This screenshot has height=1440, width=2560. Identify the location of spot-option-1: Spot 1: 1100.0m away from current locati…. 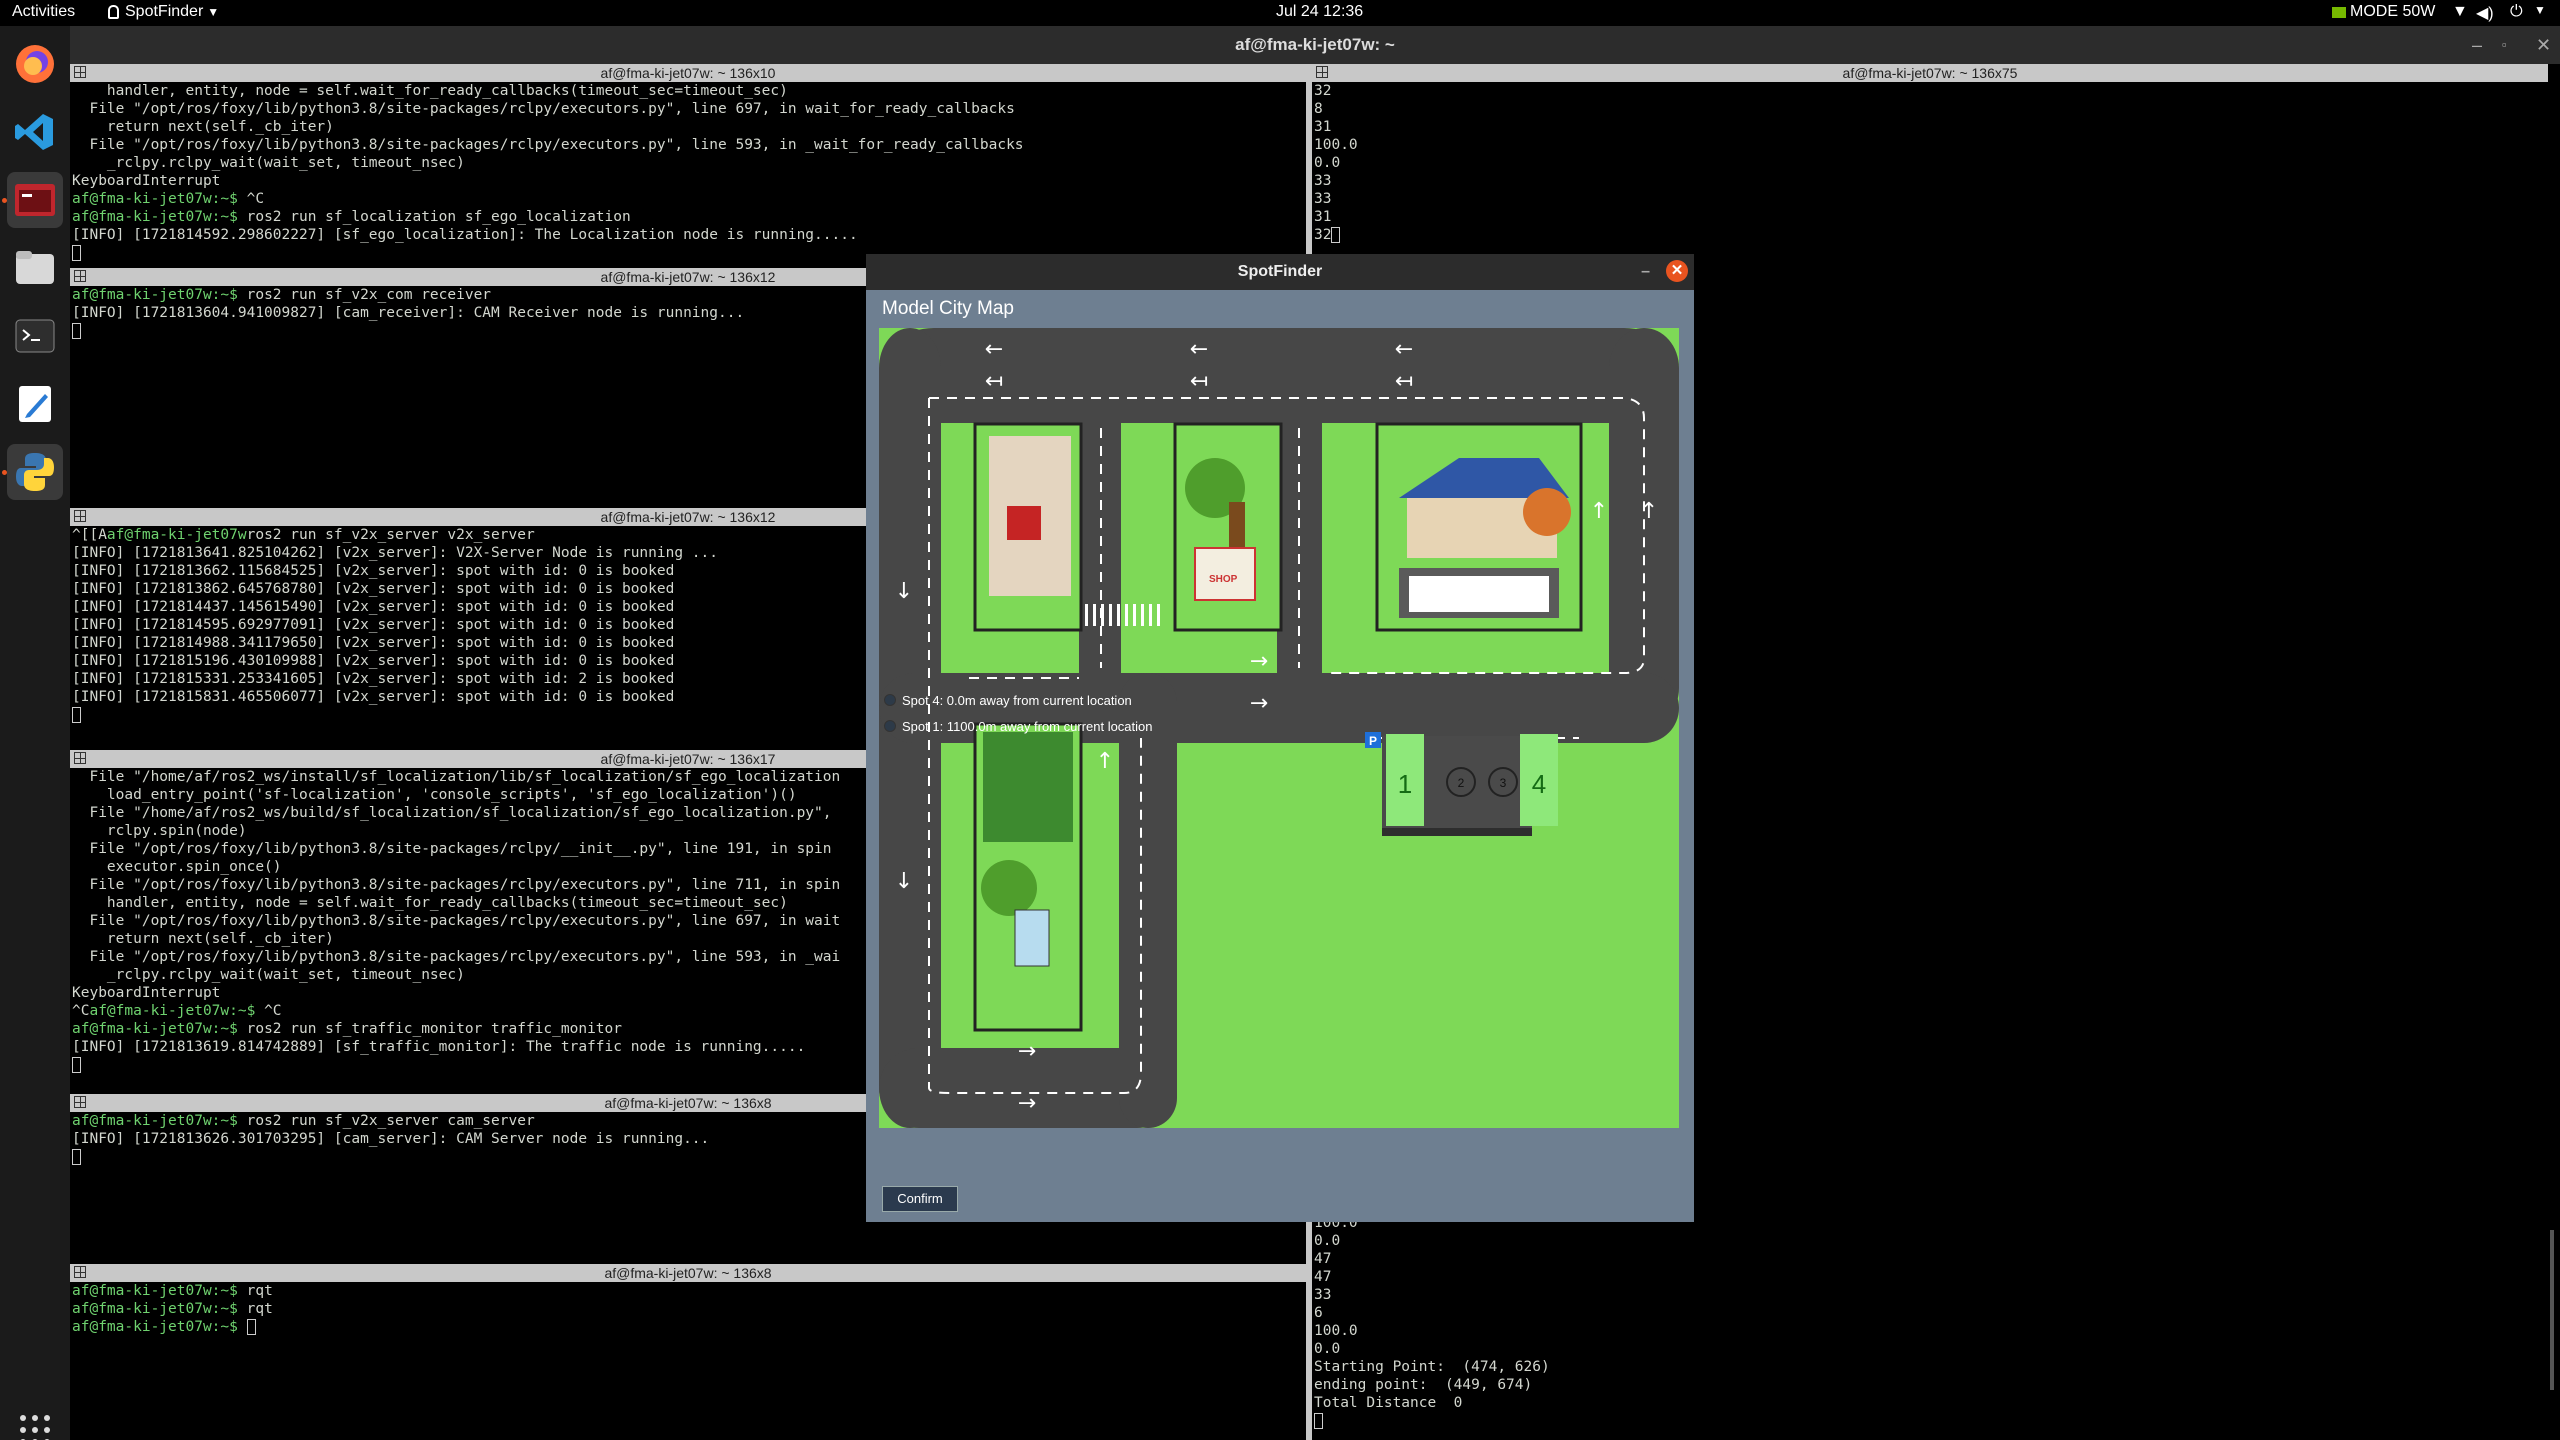
(1018, 726).